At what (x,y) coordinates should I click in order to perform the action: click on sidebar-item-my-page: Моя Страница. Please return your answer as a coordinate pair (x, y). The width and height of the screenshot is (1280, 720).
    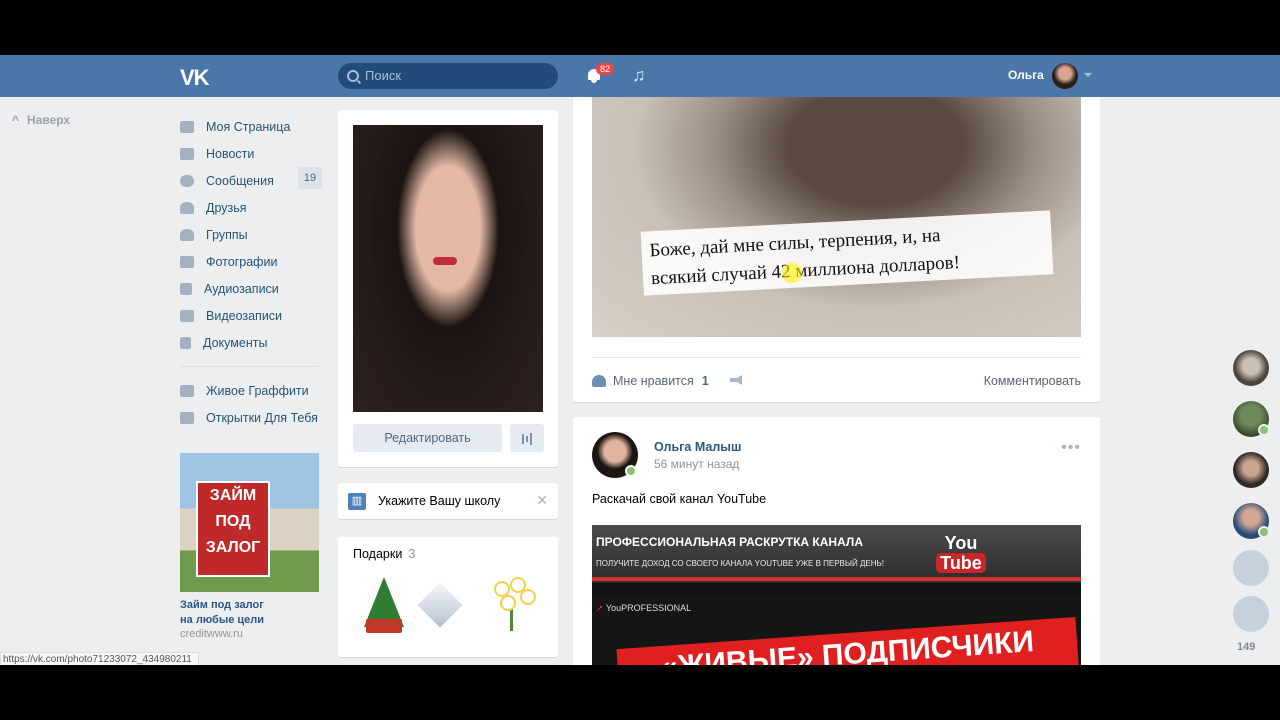
    Looking at the image, I should click on (251, 126).